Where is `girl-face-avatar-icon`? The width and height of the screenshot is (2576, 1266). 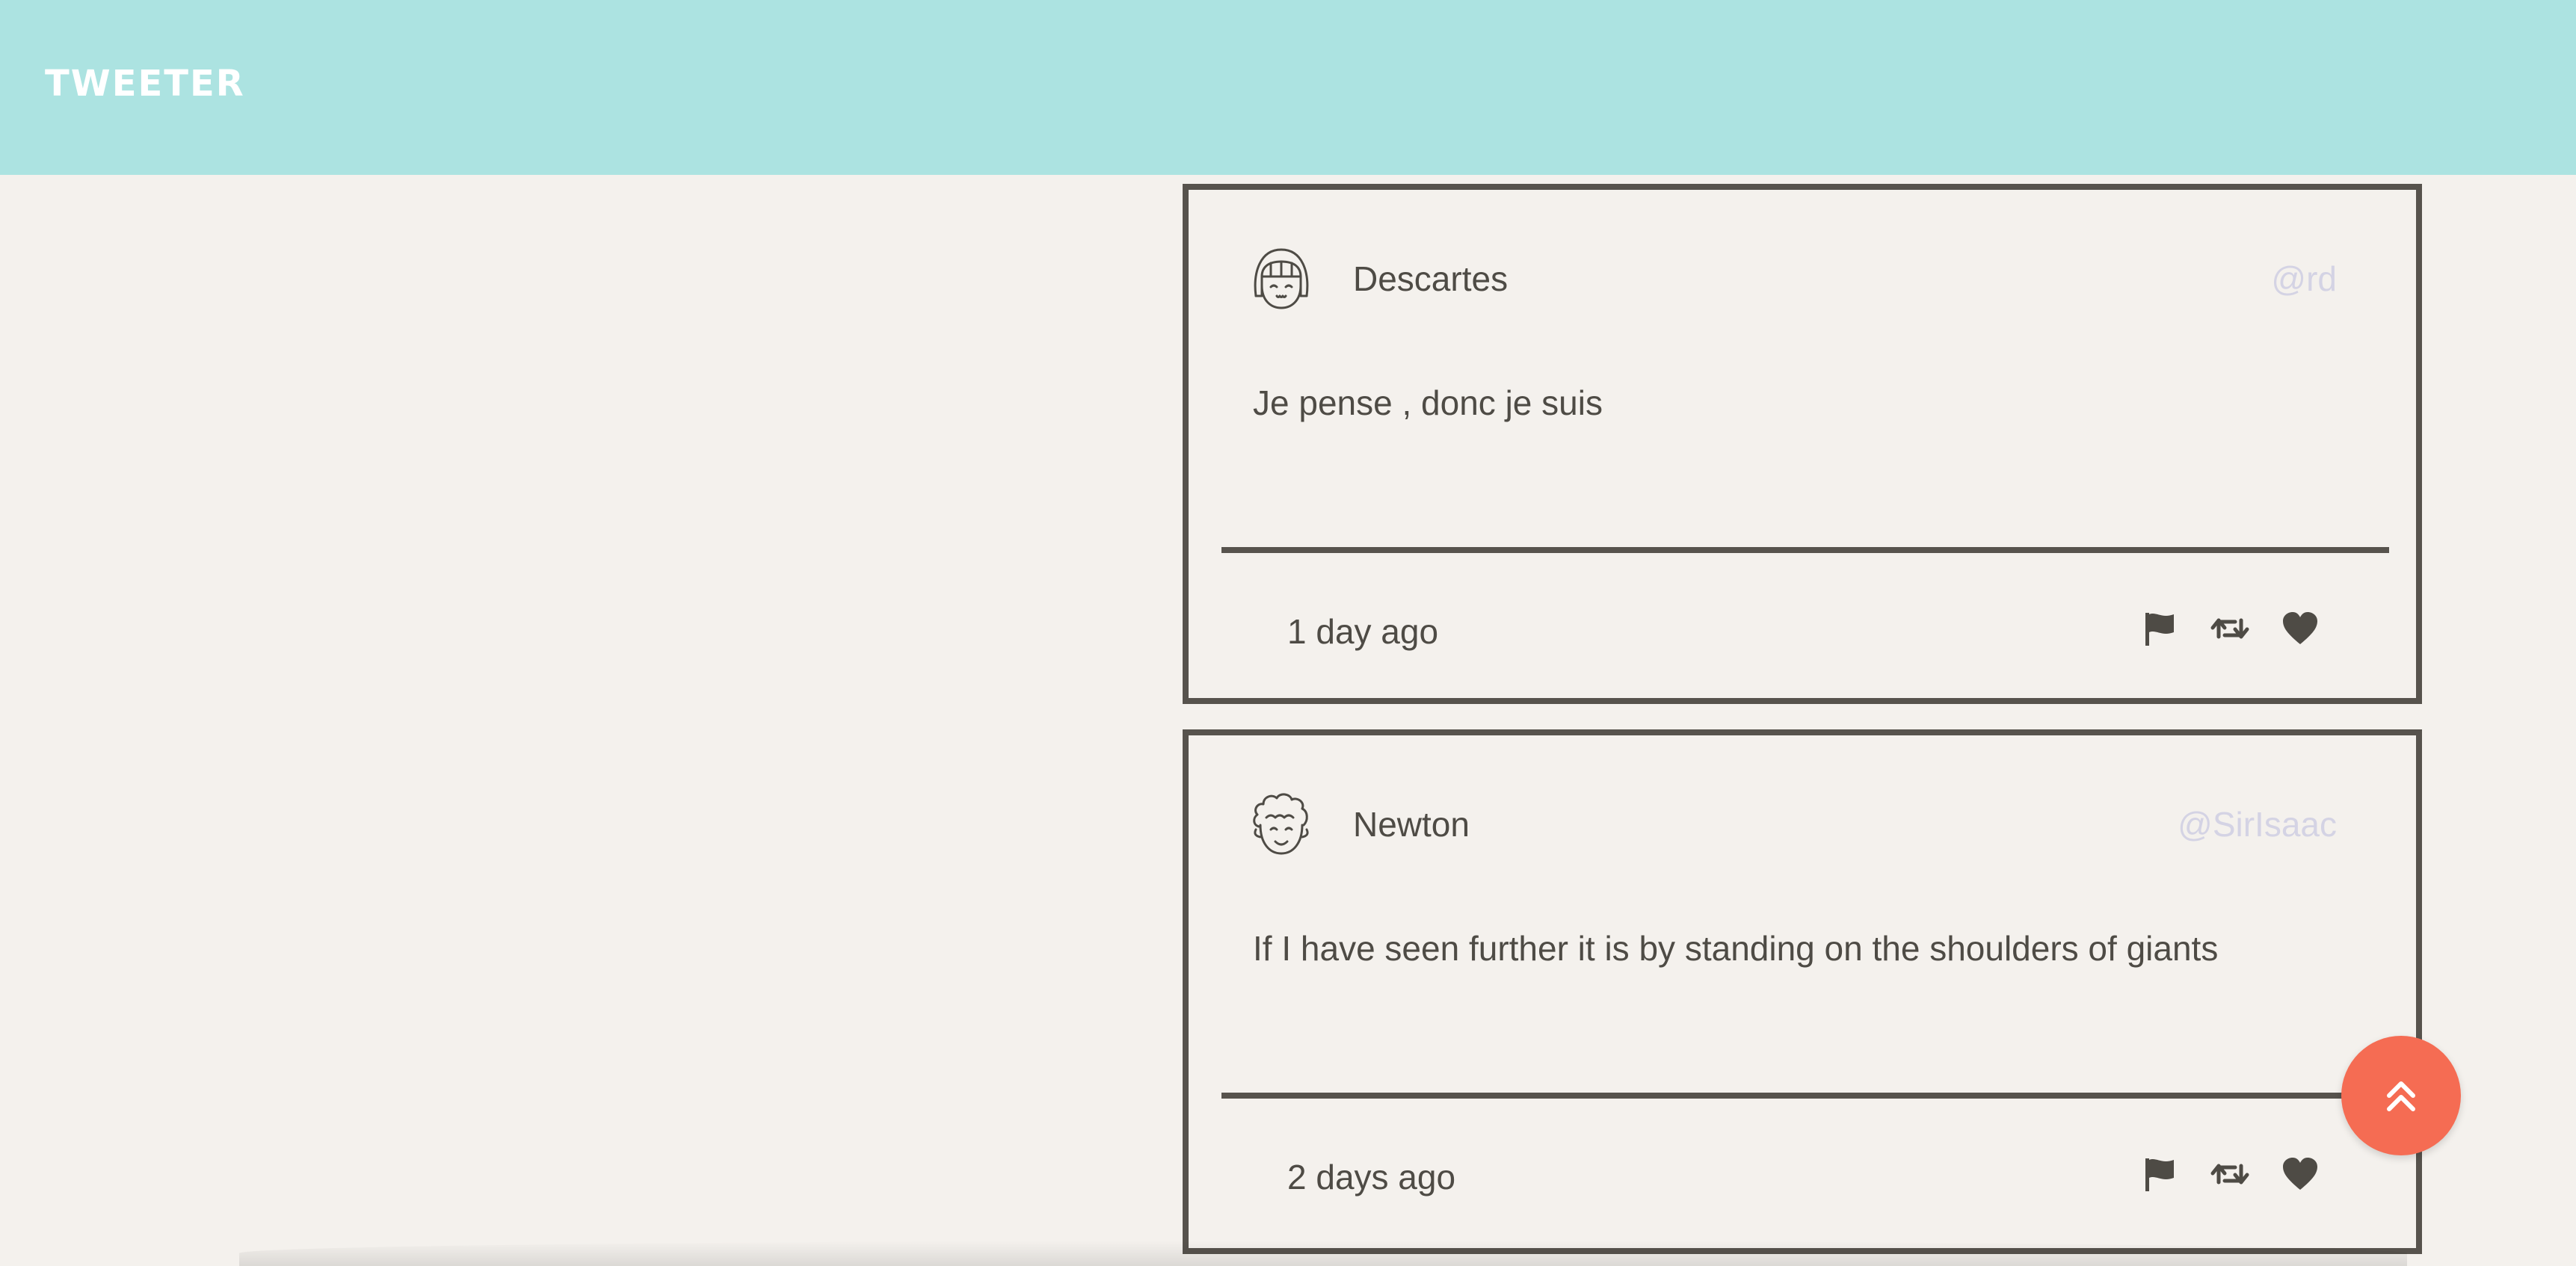 girl-face-avatar-icon is located at coordinates (1281, 278).